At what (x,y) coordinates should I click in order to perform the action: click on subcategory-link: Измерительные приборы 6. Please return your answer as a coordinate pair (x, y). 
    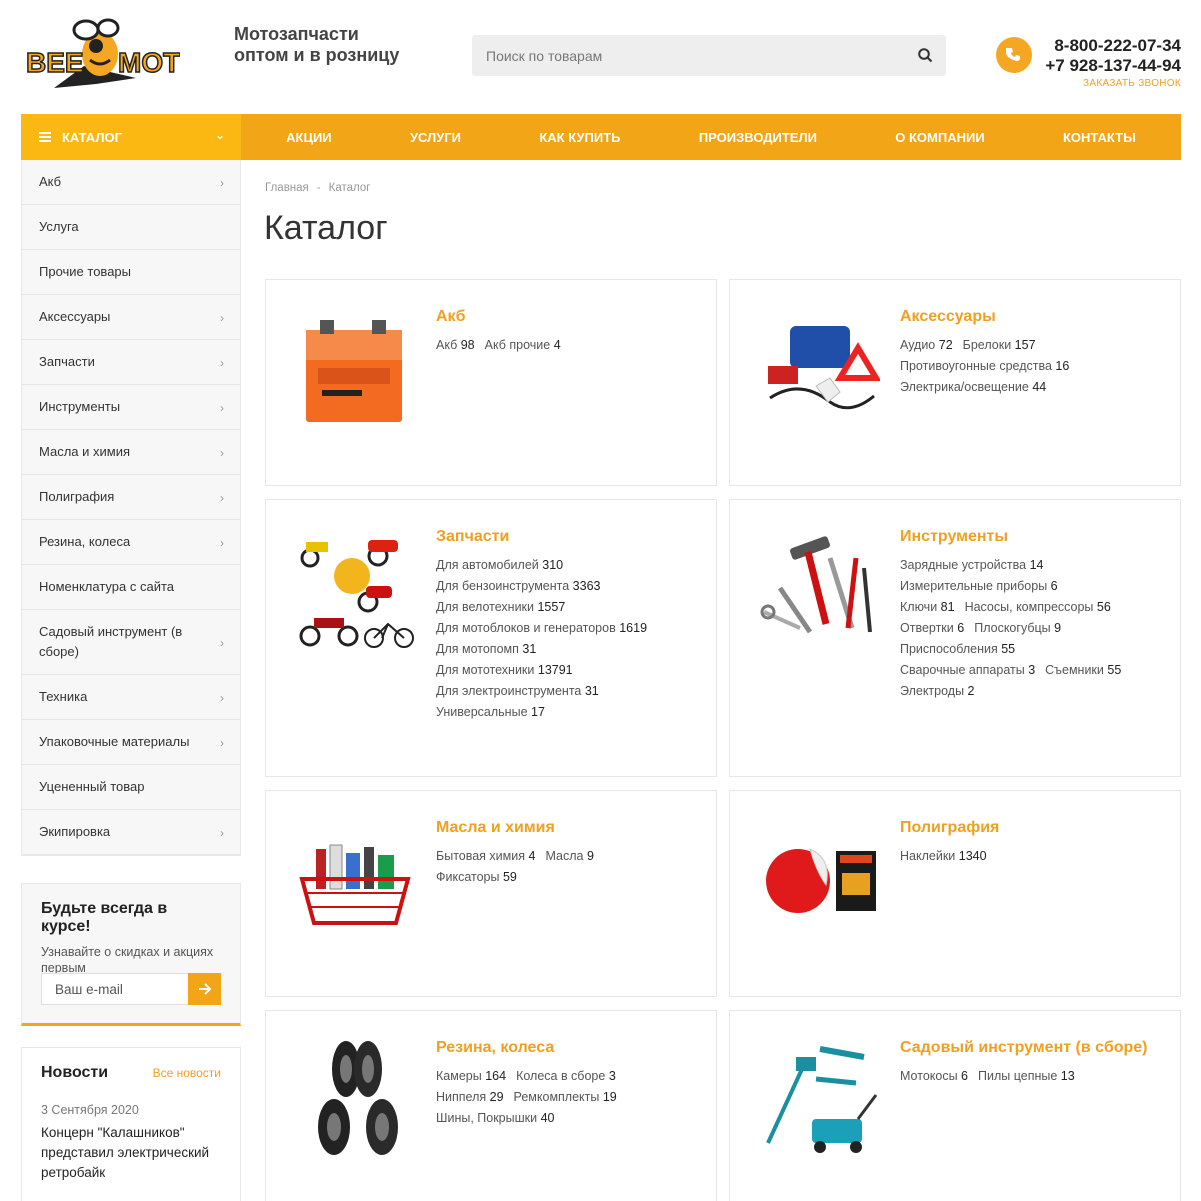
    Looking at the image, I should click on (1025, 586).